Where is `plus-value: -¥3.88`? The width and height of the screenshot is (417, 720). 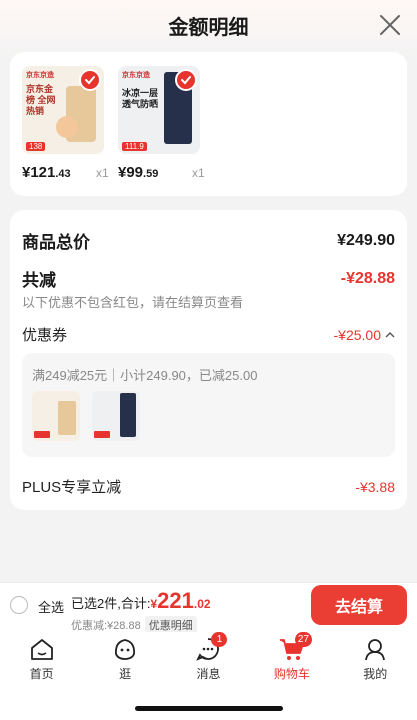 plus-value: -¥3.88 is located at coordinates (375, 486).